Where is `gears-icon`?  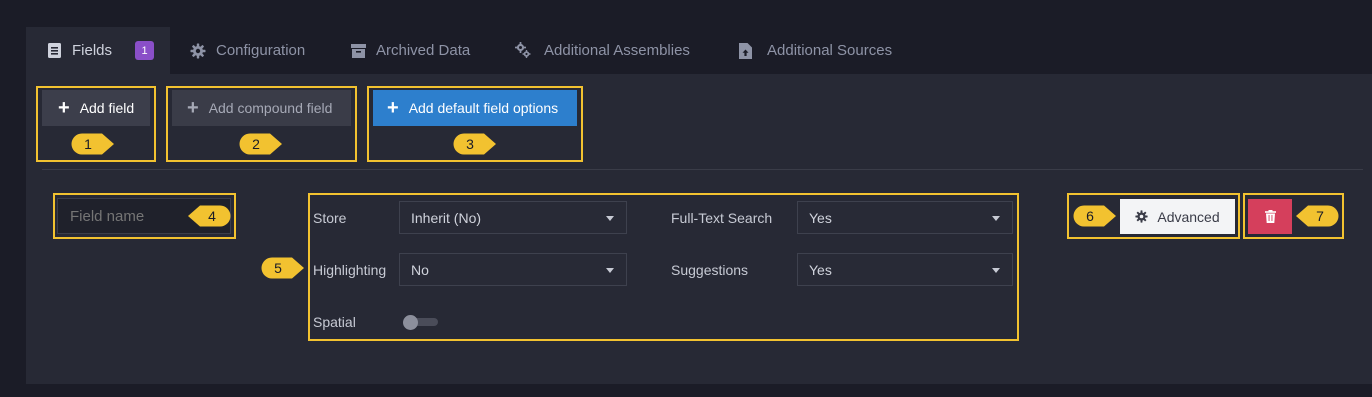
gears-icon is located at coordinates (523, 50).